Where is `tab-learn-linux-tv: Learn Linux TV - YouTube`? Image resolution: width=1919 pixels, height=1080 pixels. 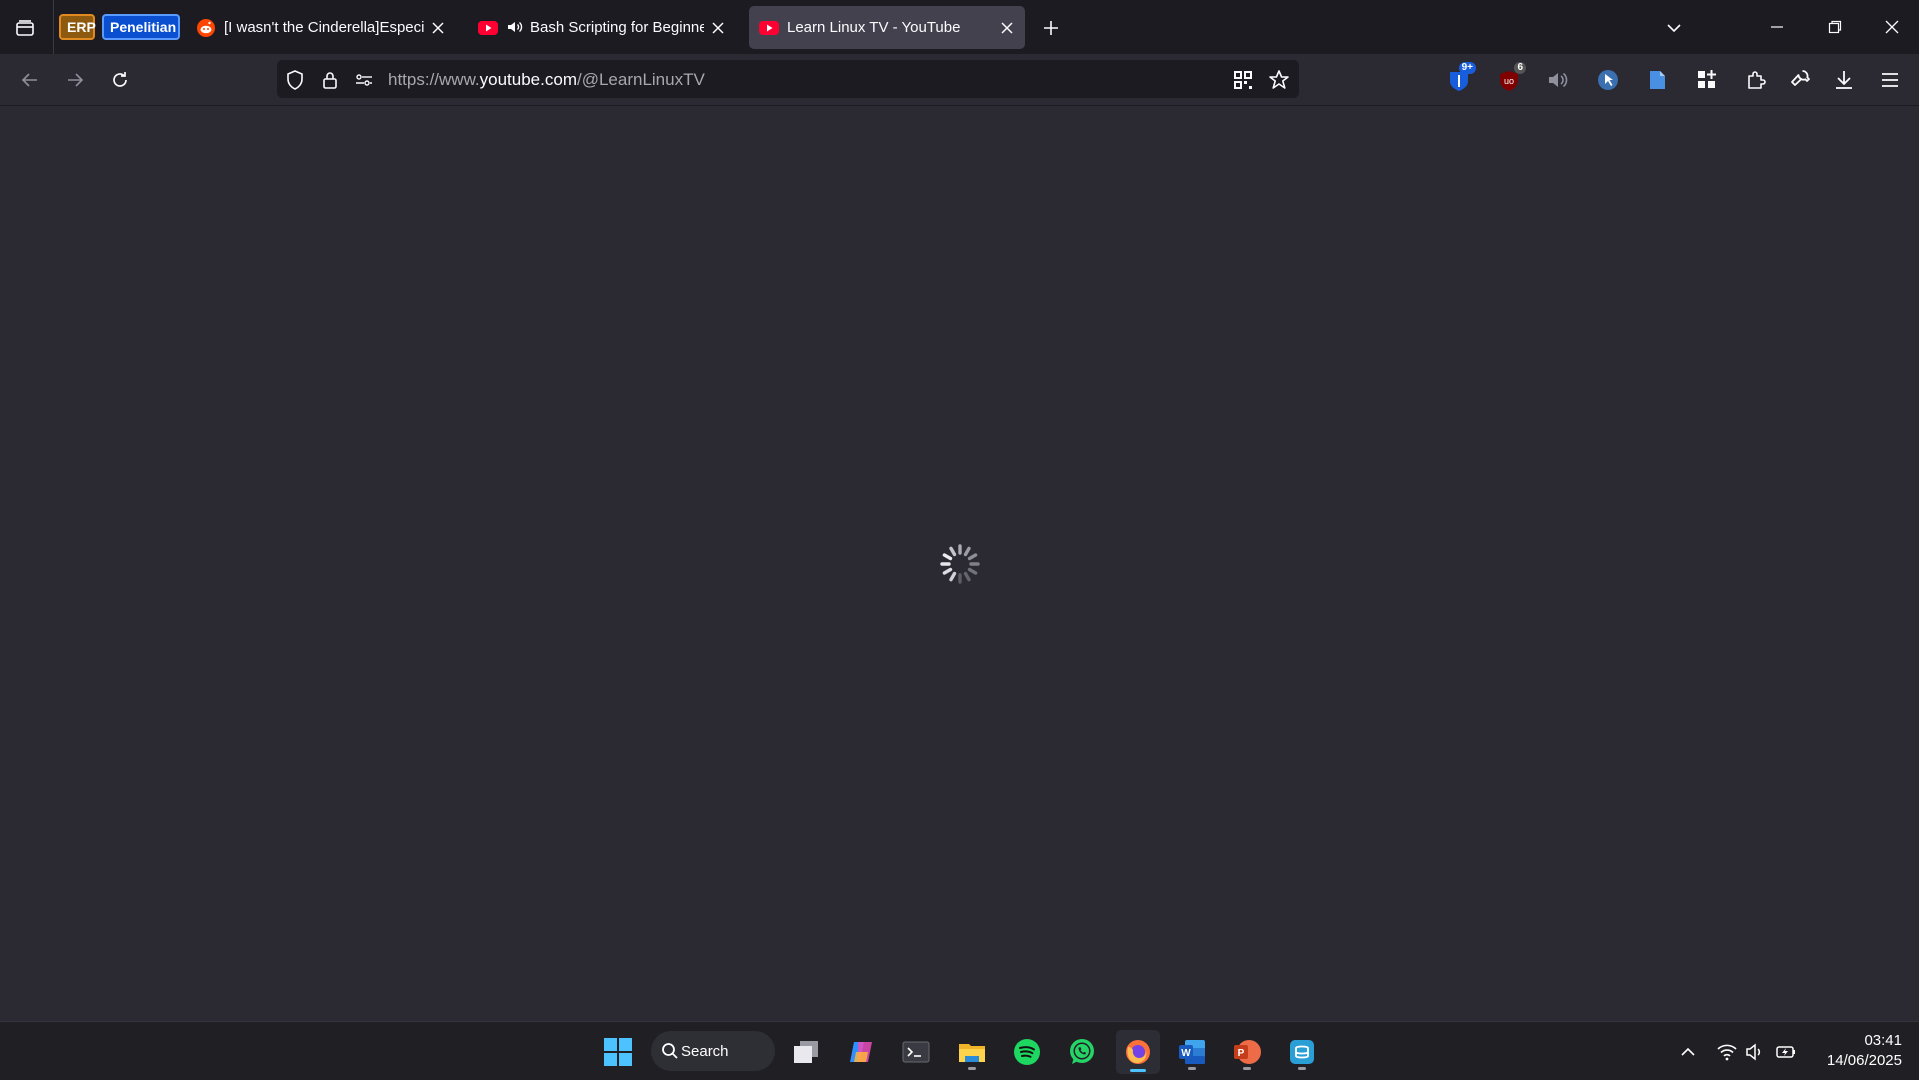
tab-learn-linux-tv: Learn Linux TV - YouTube is located at coordinates (887, 27).